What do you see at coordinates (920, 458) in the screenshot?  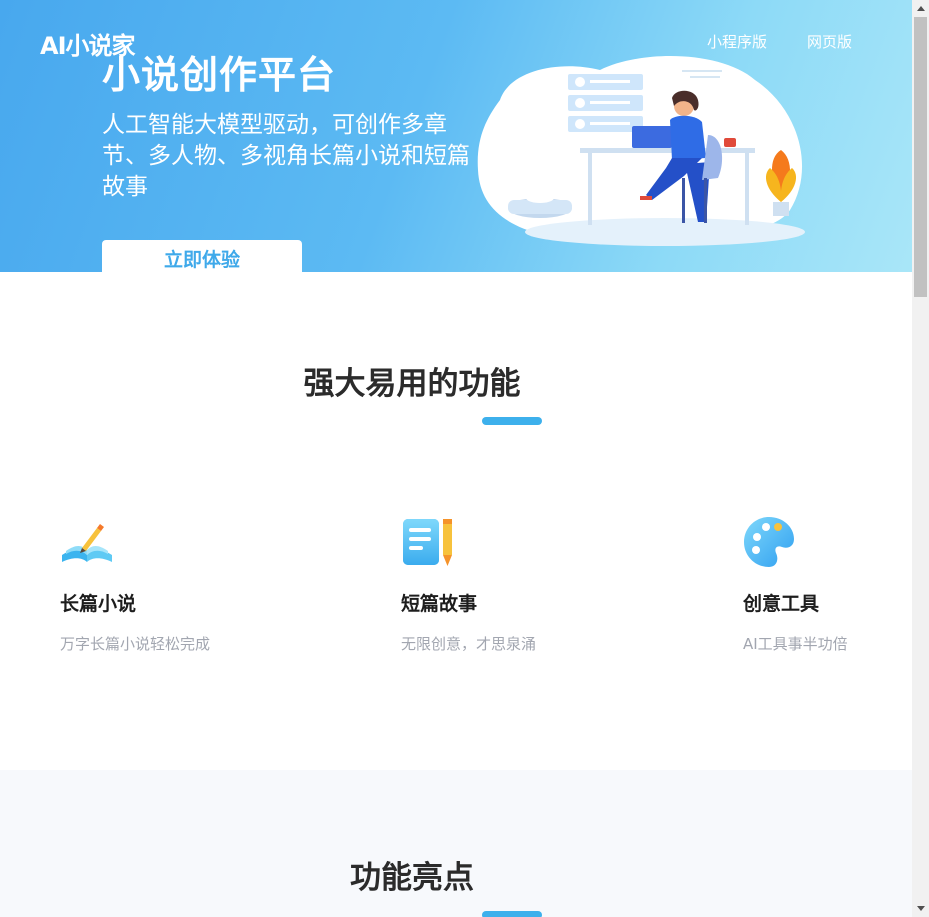 I see `vertical-scrollbar` at bounding box center [920, 458].